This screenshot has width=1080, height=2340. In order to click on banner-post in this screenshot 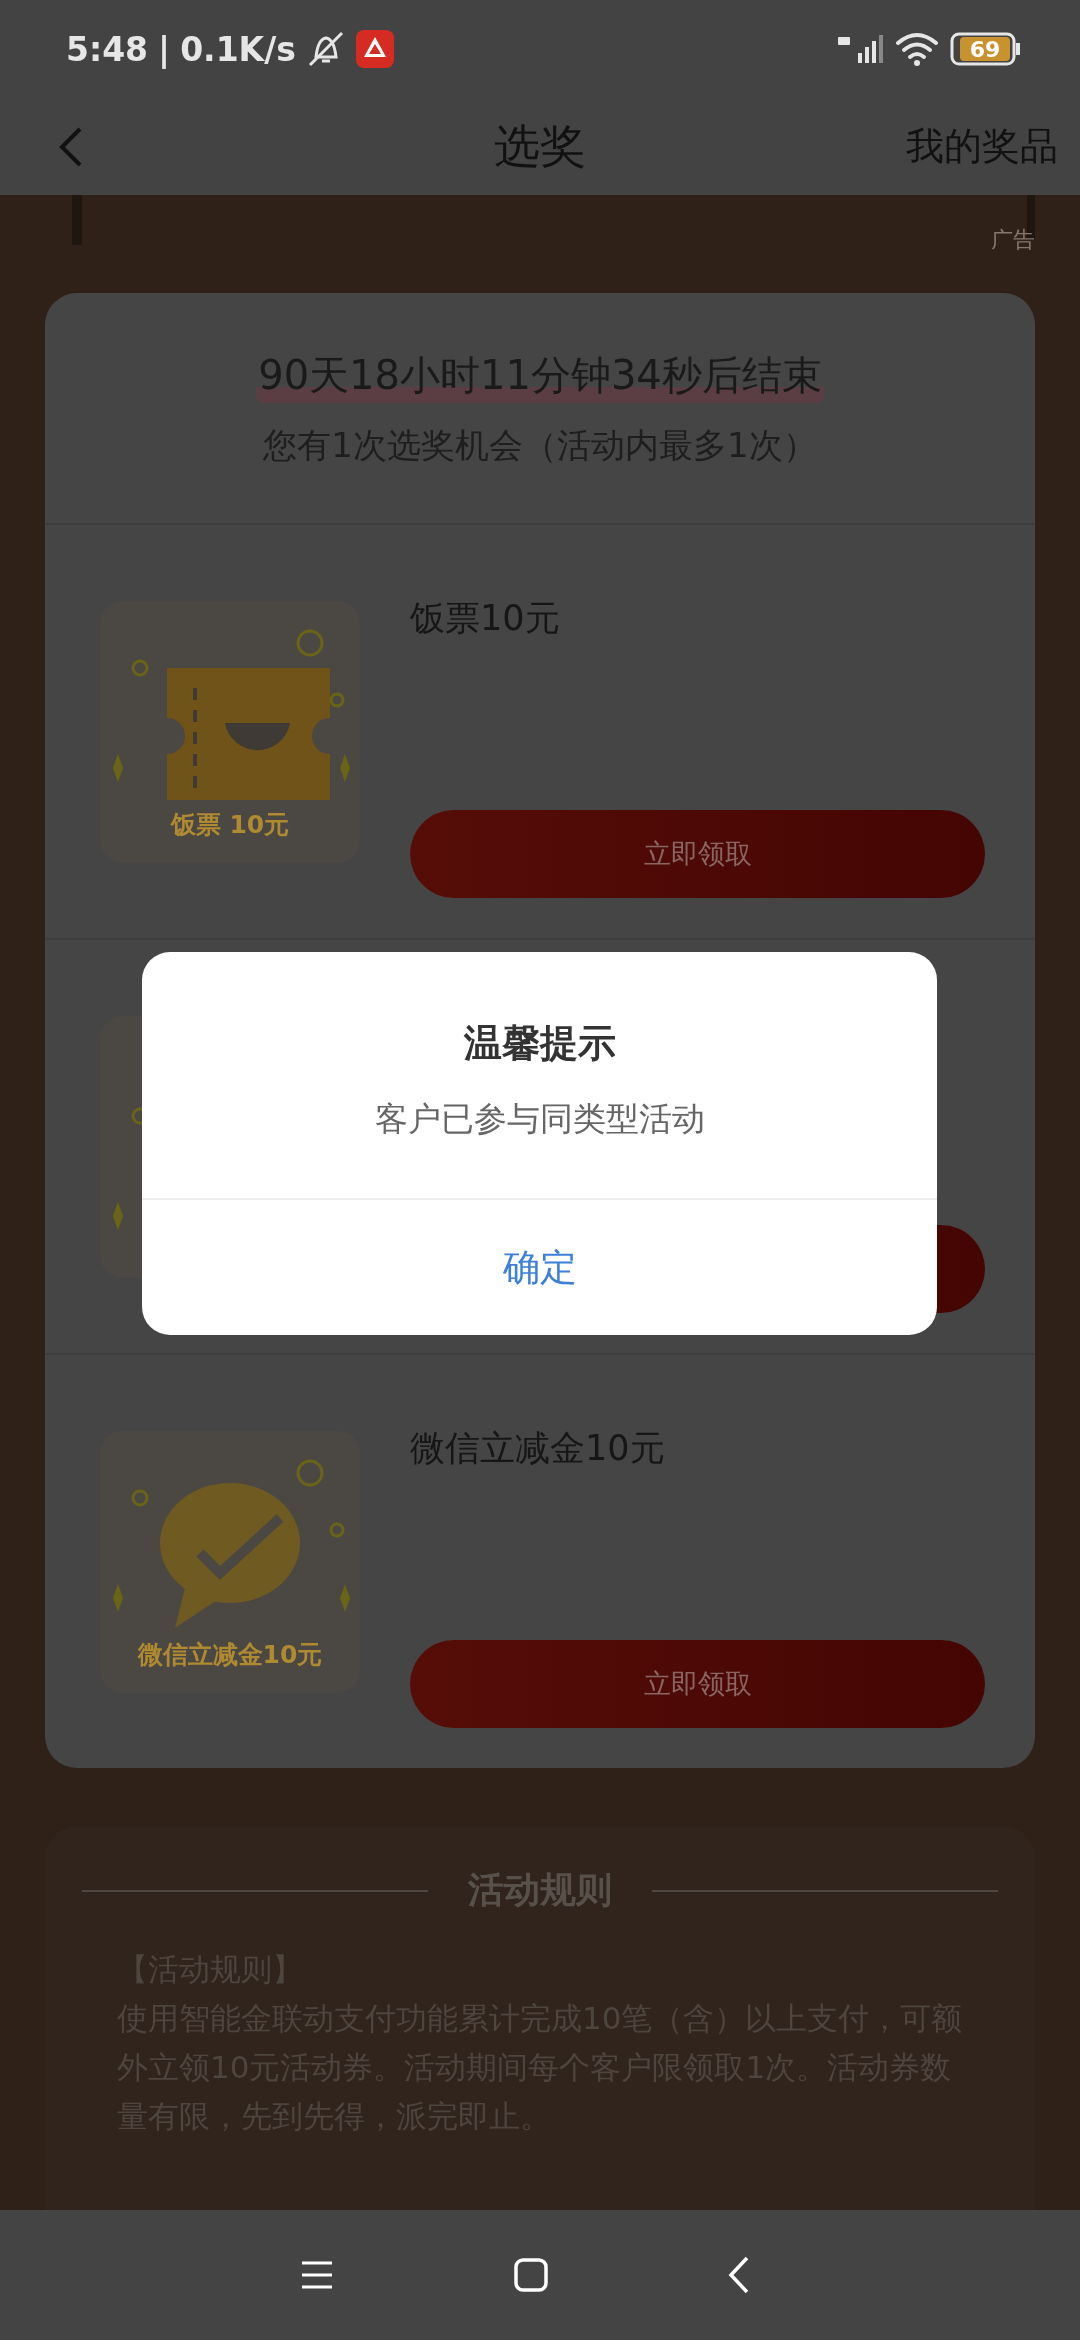, I will do `click(77, 220)`.